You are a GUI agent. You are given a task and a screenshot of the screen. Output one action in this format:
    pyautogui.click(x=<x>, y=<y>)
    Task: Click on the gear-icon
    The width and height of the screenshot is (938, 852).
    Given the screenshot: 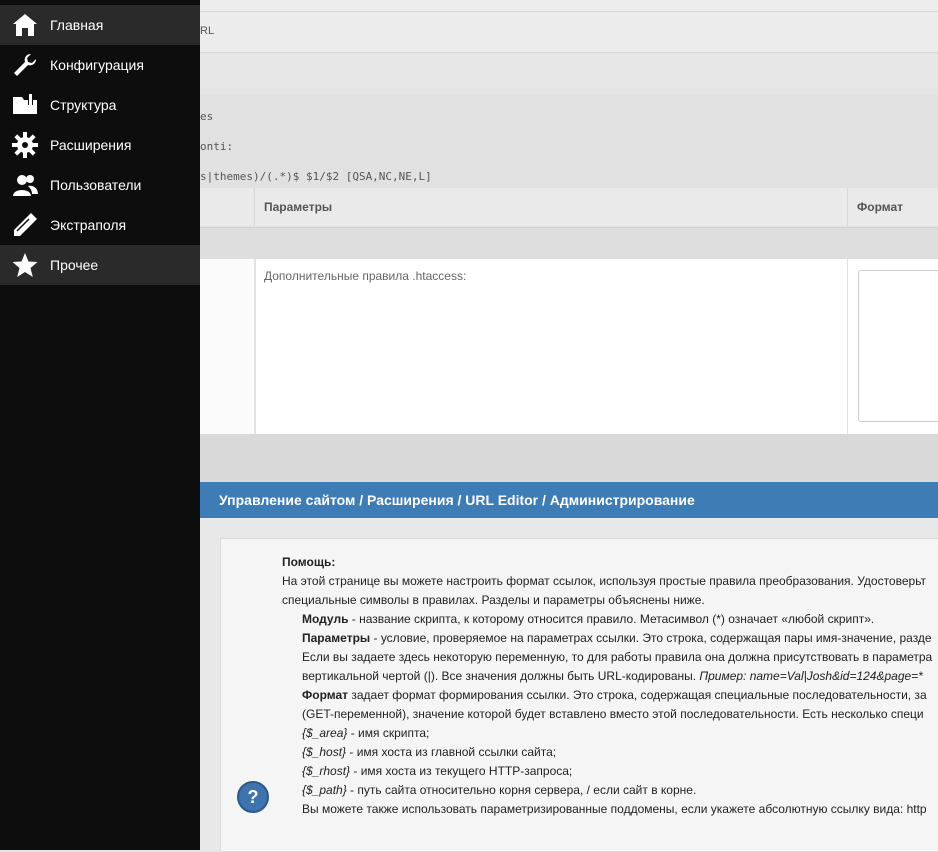 What is the action you would take?
    pyautogui.click(x=25, y=145)
    